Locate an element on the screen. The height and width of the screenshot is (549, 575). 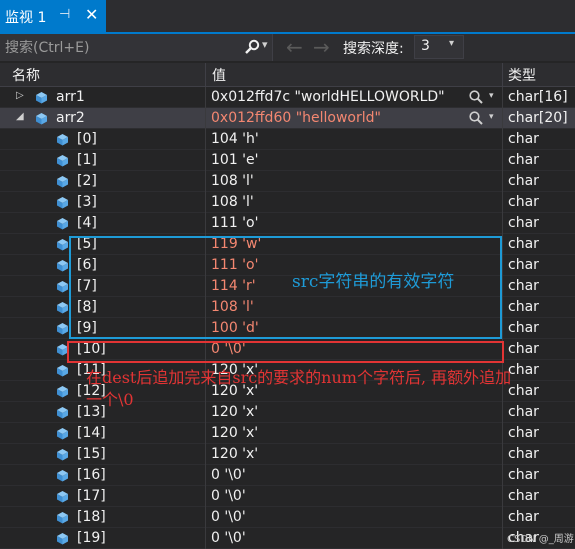
watch-row: [0] 104 'h' char is located at coordinates (287, 139).